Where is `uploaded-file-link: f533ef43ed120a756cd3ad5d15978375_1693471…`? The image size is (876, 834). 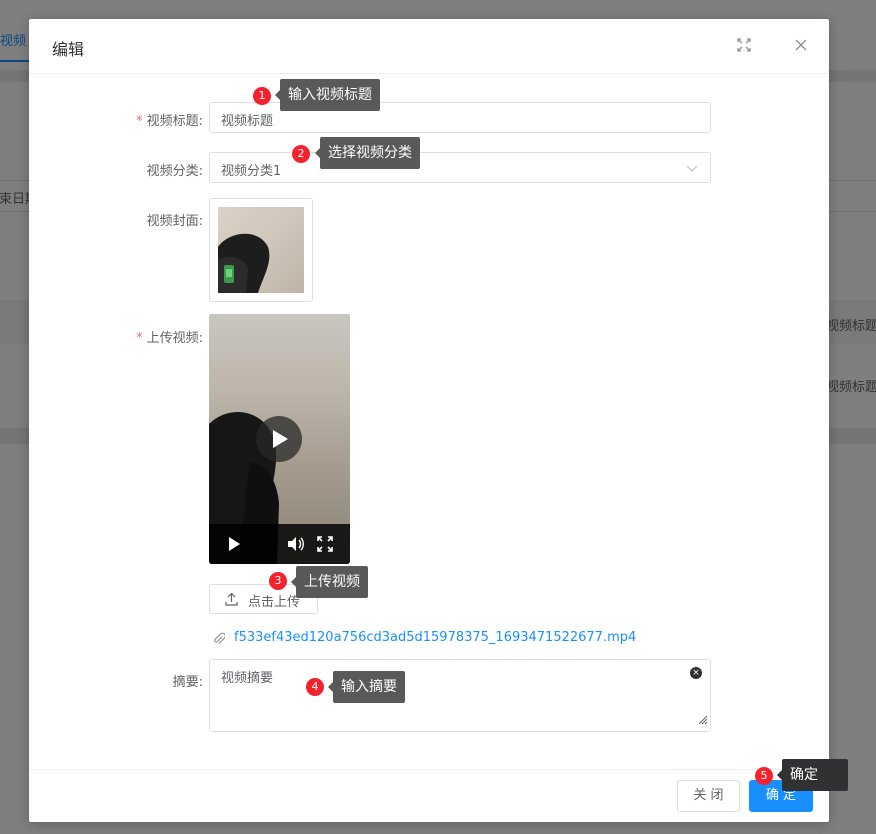
uploaded-file-link: f533ef43ed120a756cd3ad5d15978375_1693471… is located at coordinates (435, 637).